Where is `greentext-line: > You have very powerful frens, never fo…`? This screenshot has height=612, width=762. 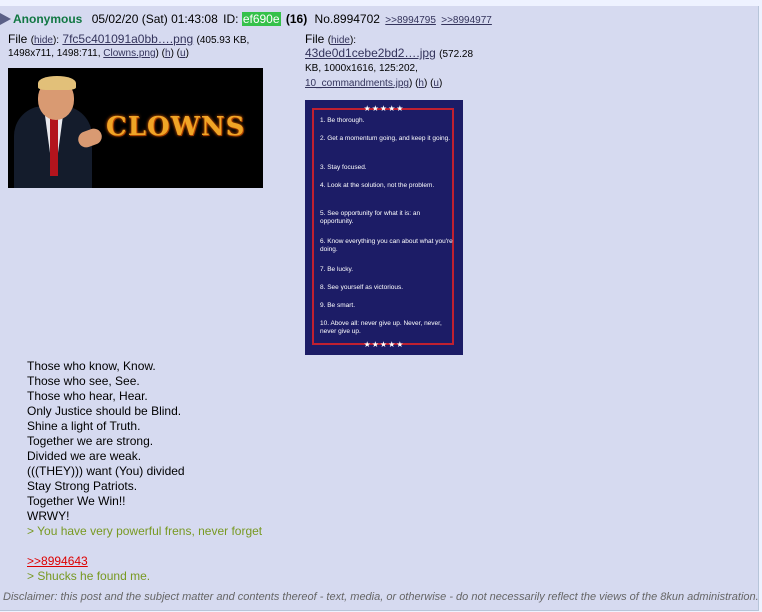 greentext-line: > You have very powerful frens, never fo… is located at coordinates (145, 531).